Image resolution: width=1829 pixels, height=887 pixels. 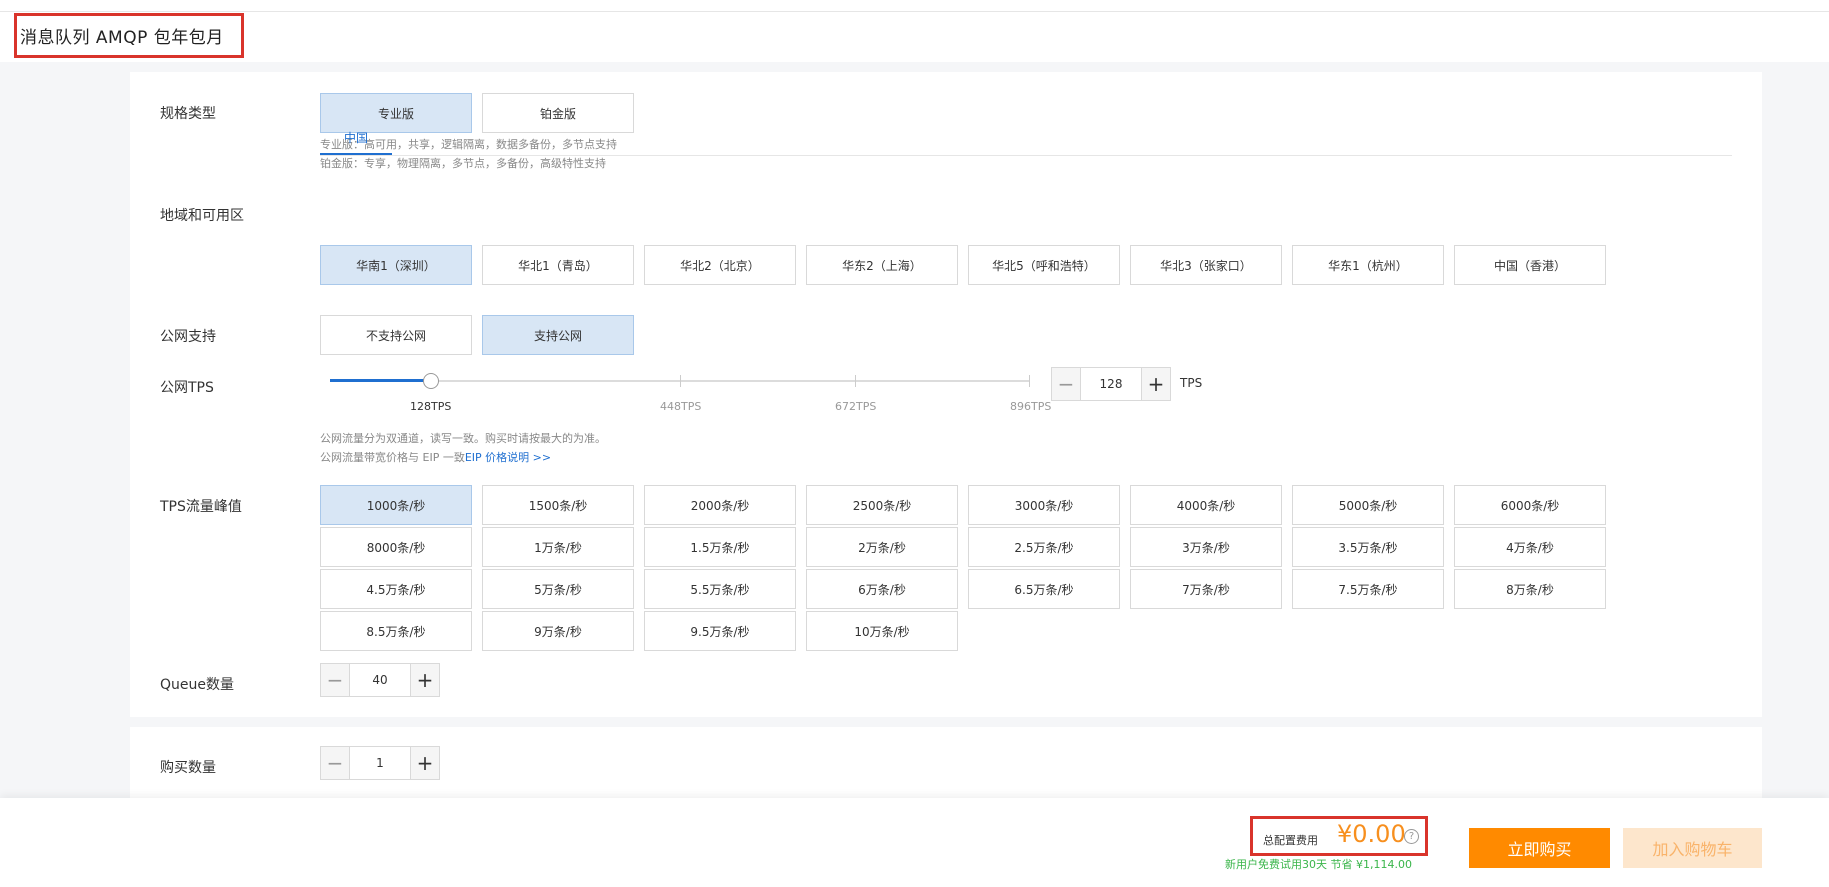 What do you see at coordinates (201, 507) in the screenshot?
I see `tps-peak-label: TPS流量峰值` at bounding box center [201, 507].